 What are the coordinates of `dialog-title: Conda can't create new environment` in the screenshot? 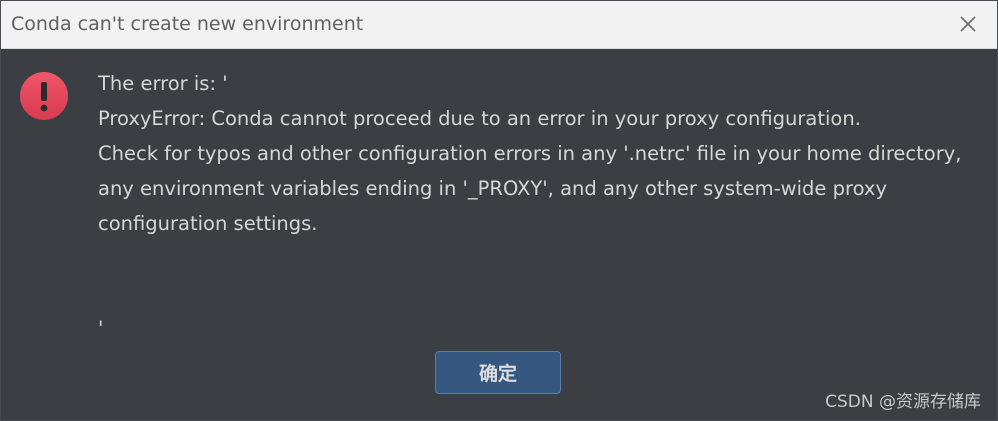 It's located at (187, 24).